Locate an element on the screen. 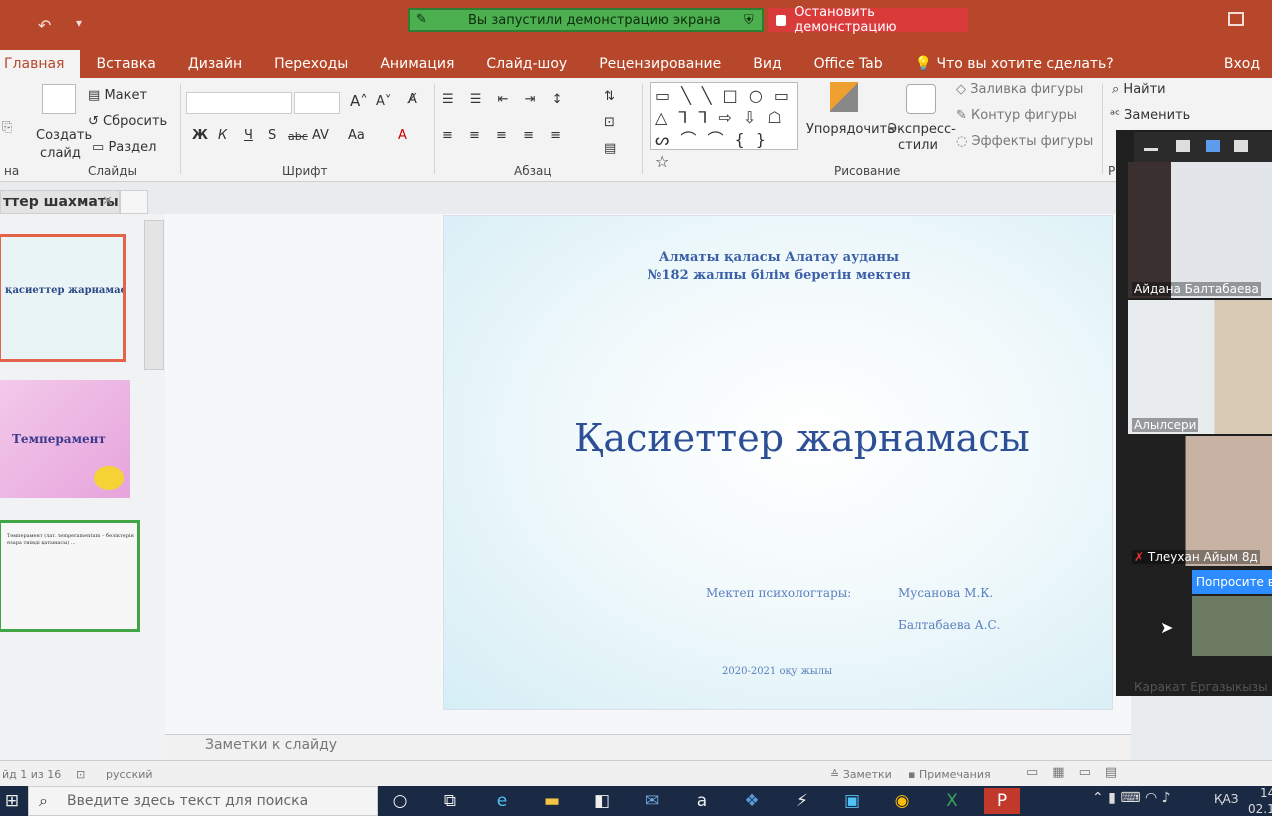 This screenshot has height=816, width=1272. participant-tile-4-video is located at coordinates (1232, 626).